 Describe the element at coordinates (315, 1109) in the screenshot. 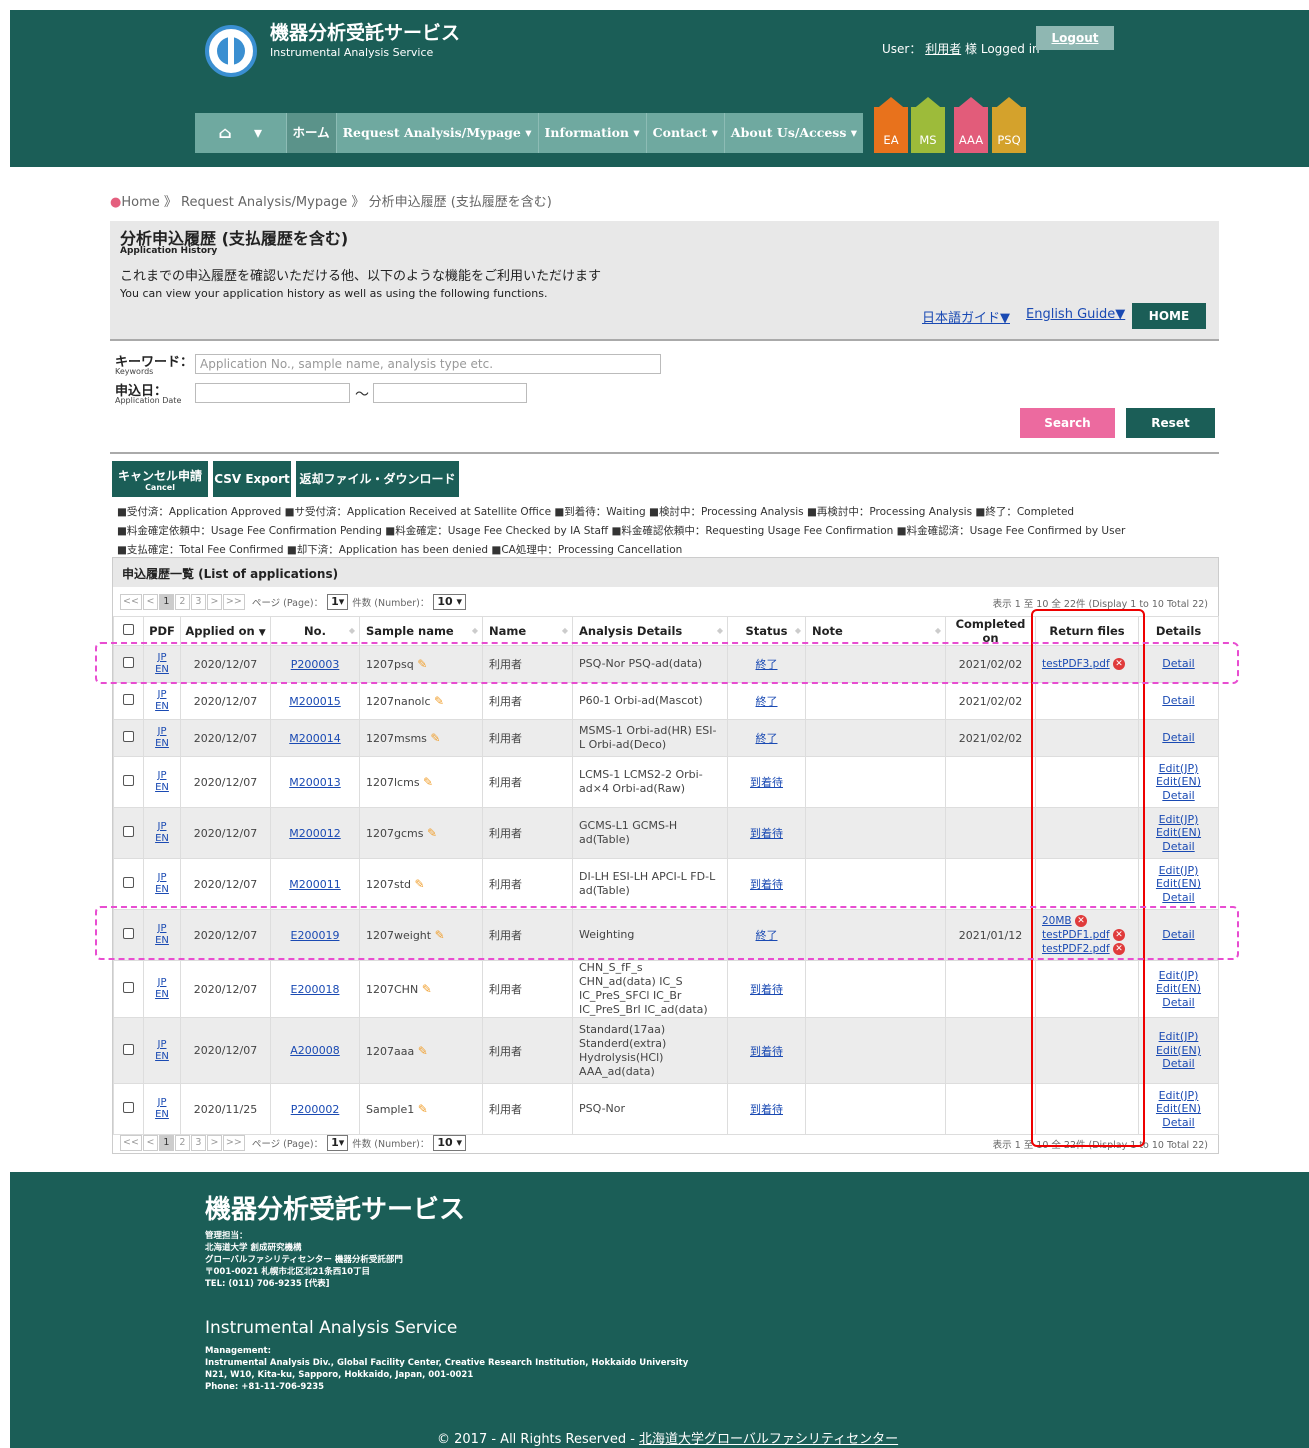

I see `application-no-link: P200002` at that location.